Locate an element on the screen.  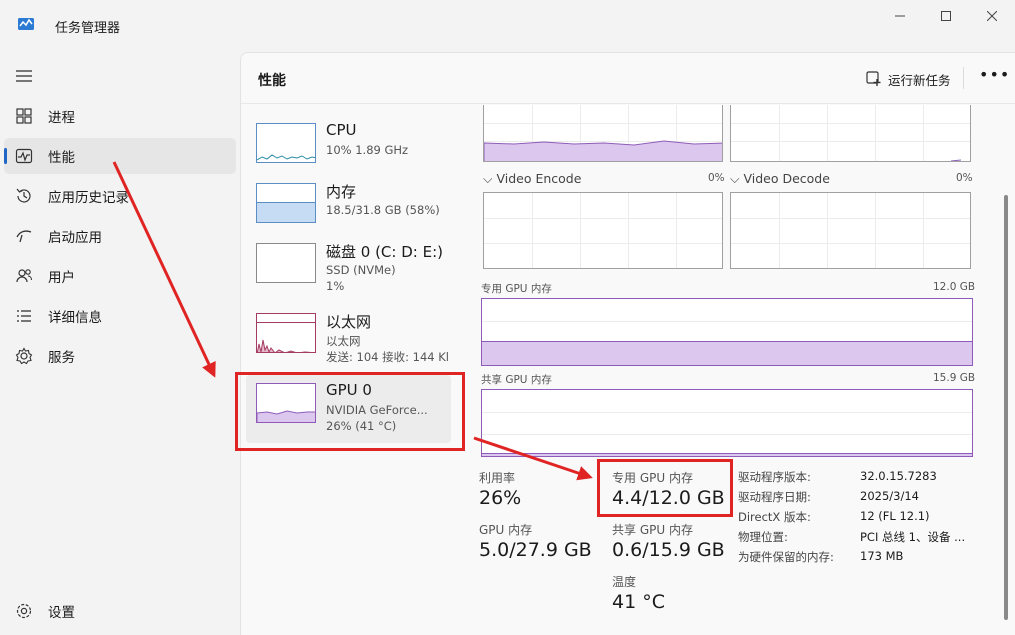
disk-thumbnail-graph is located at coordinates (286, 263).